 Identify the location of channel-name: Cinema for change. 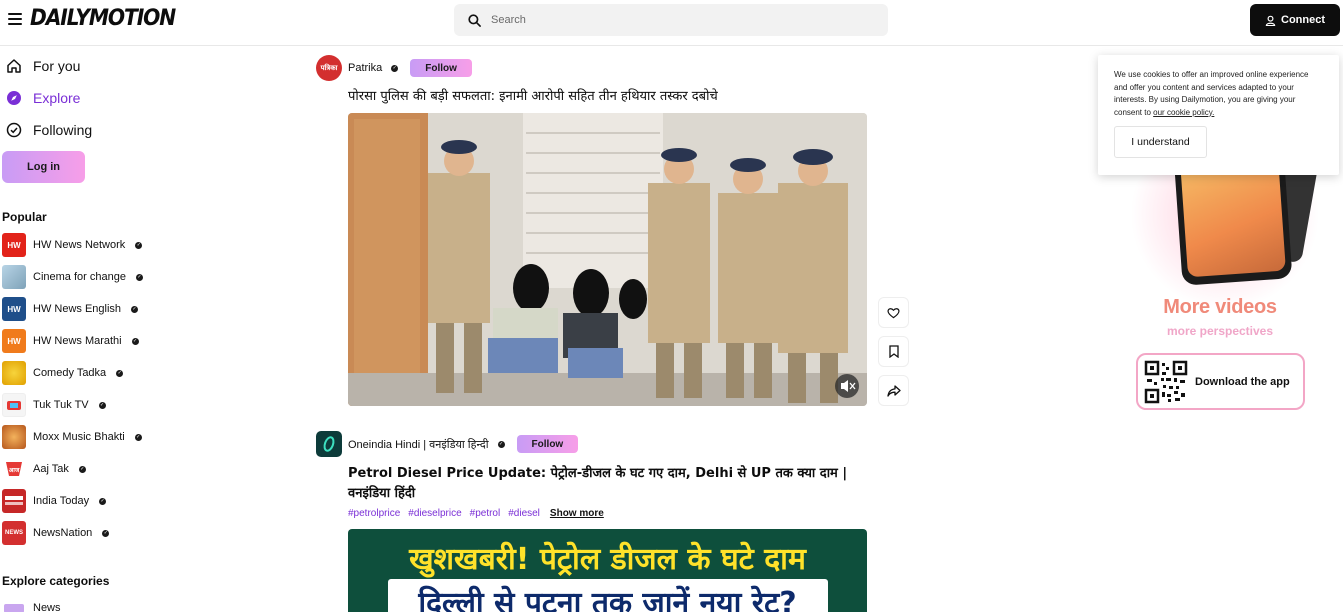
(79, 277).